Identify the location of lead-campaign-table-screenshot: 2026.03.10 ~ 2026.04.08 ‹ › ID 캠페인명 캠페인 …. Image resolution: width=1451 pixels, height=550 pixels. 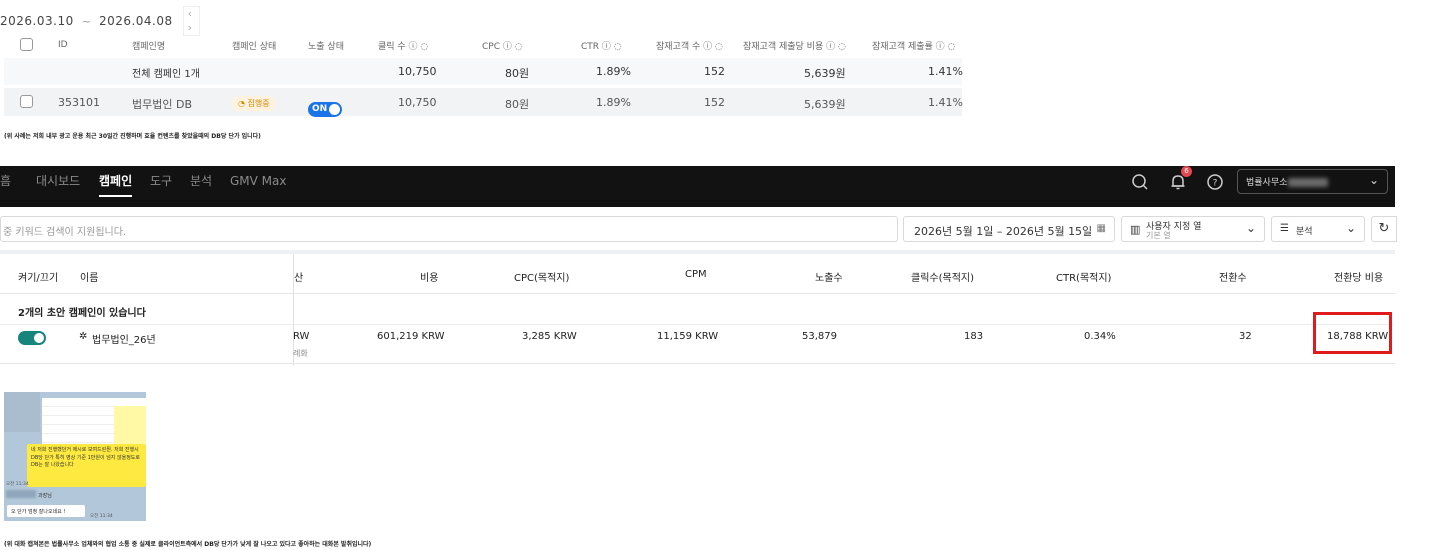
(481, 58).